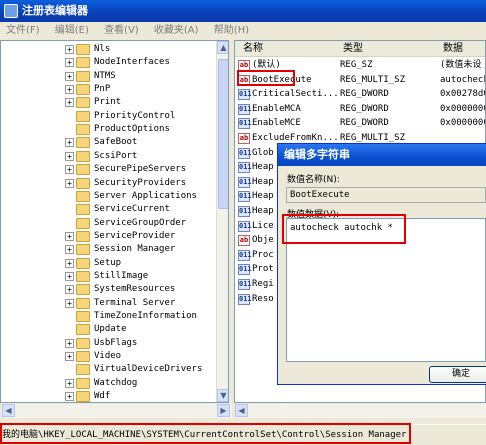 This screenshot has width=486, height=445. Describe the element at coordinates (108, 263) in the screenshot. I see `tree-item: + Setup` at that location.